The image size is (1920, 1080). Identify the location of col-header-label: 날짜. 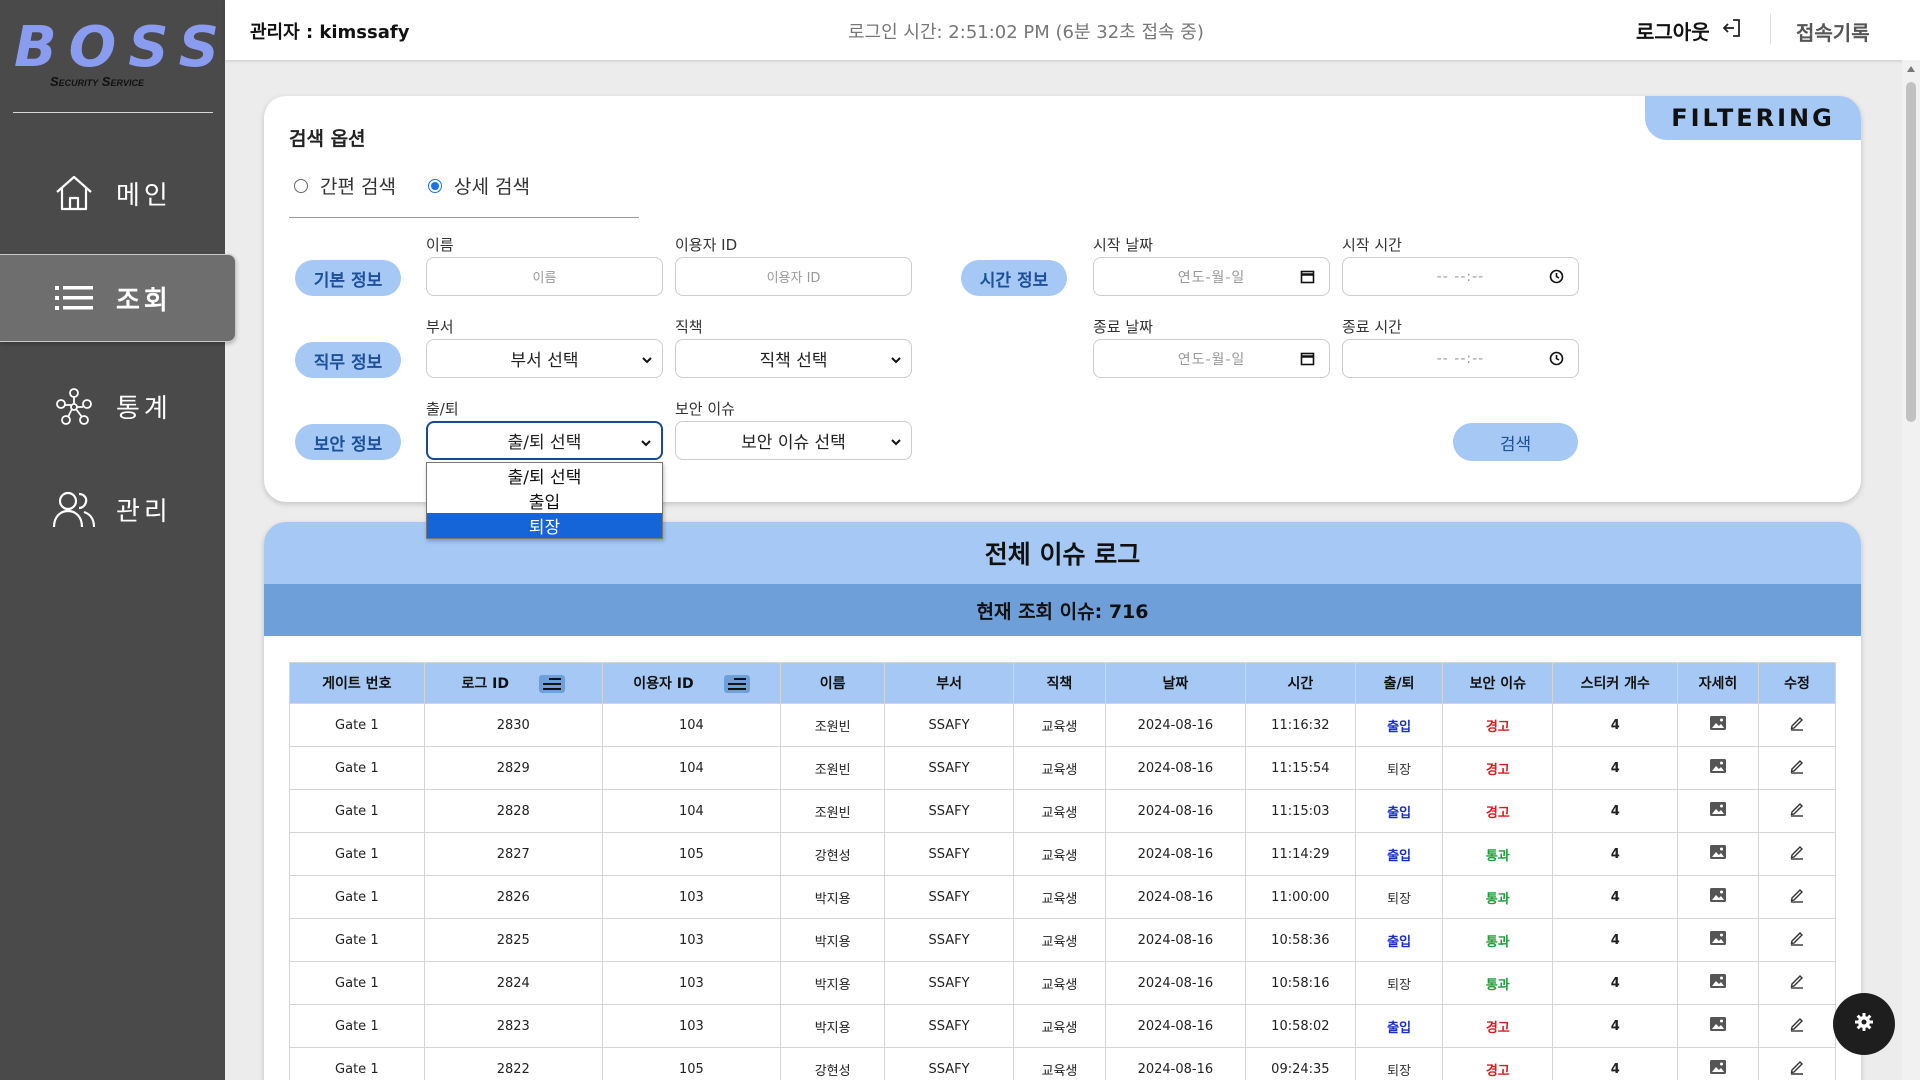
(1175, 684).